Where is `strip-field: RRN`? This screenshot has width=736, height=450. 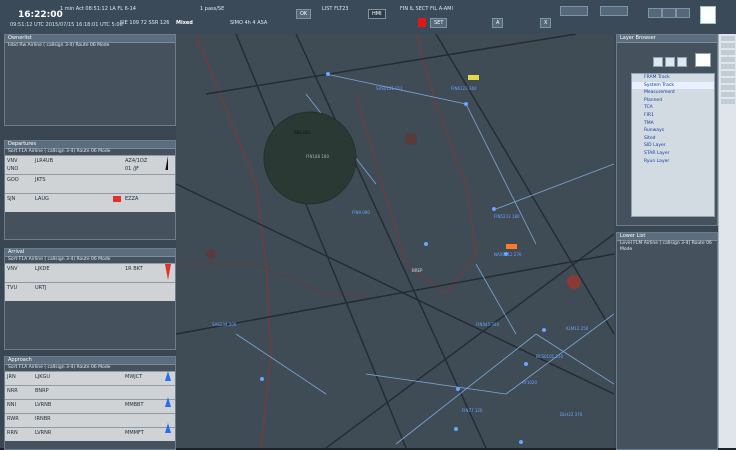
strip-field: RRN is located at coordinates (12, 433).